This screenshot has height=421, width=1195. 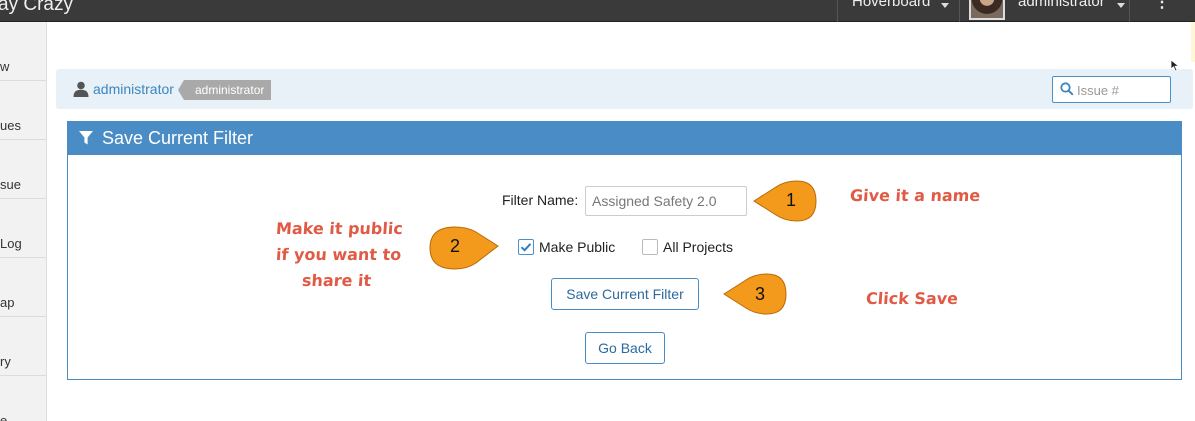 What do you see at coordinates (5, 66) in the screenshot?
I see `sidebar-item-label: w` at bounding box center [5, 66].